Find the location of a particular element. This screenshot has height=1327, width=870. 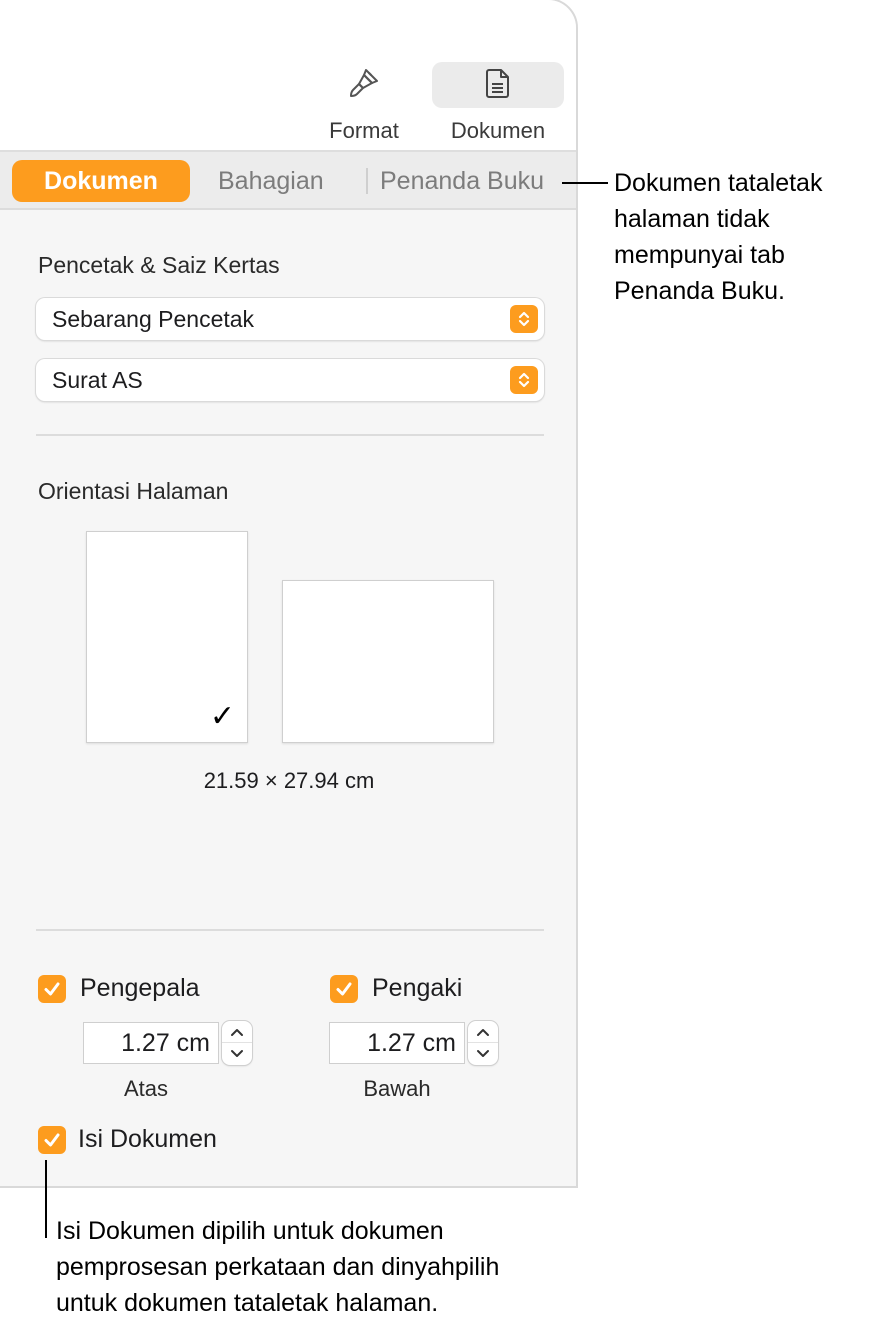

header-margin-stepper is located at coordinates (237, 1043).